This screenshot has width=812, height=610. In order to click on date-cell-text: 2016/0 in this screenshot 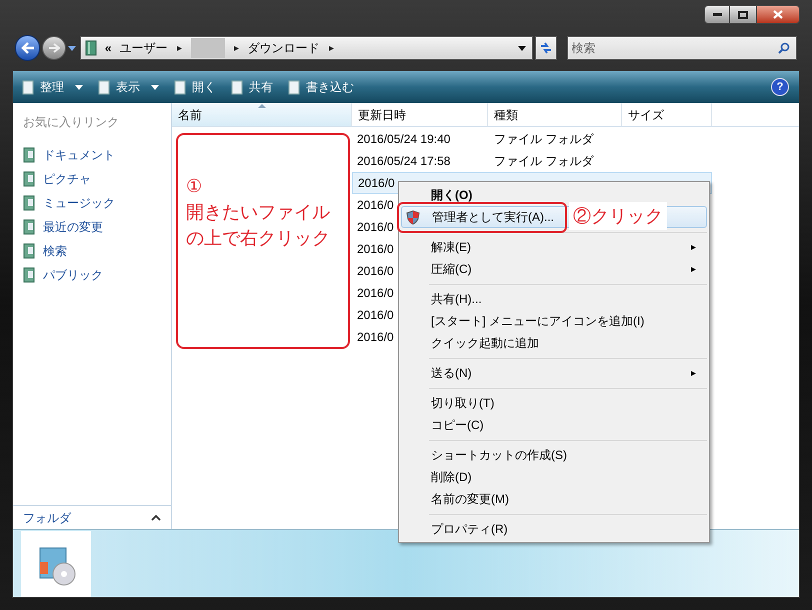, I will do `click(376, 183)`.